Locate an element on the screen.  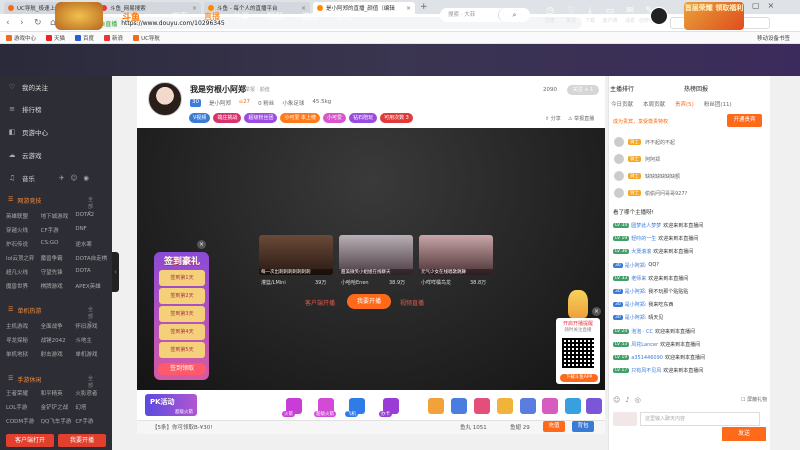
chat-input: 这里输入聊天内容 is located at coordinates (700, 419).